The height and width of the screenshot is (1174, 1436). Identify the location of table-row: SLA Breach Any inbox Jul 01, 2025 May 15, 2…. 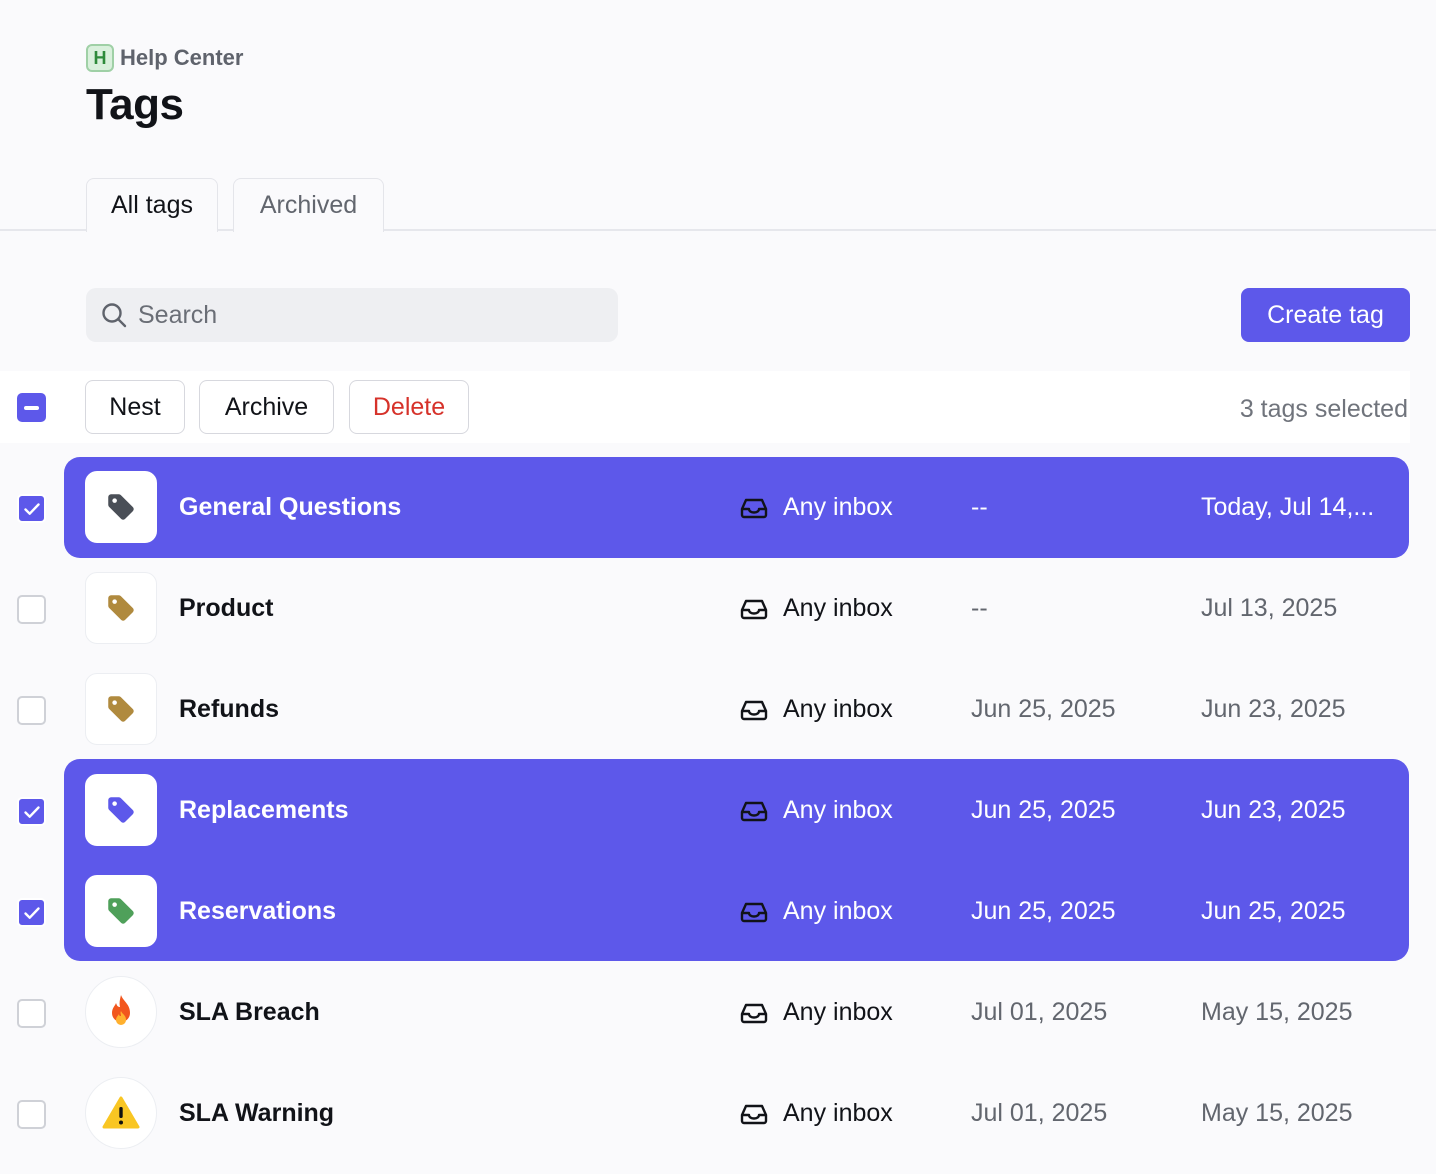
(718, 1012).